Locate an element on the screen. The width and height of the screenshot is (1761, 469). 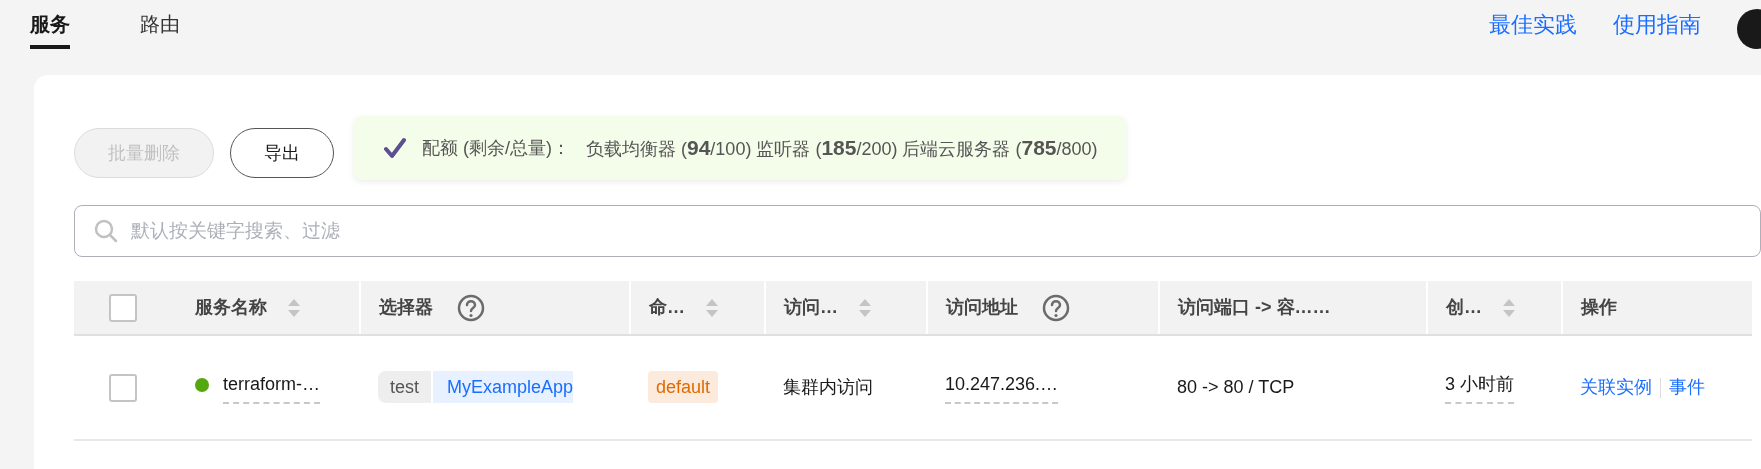
quota-label: 配额 (剩余/总量)： is located at coordinates (496, 148).